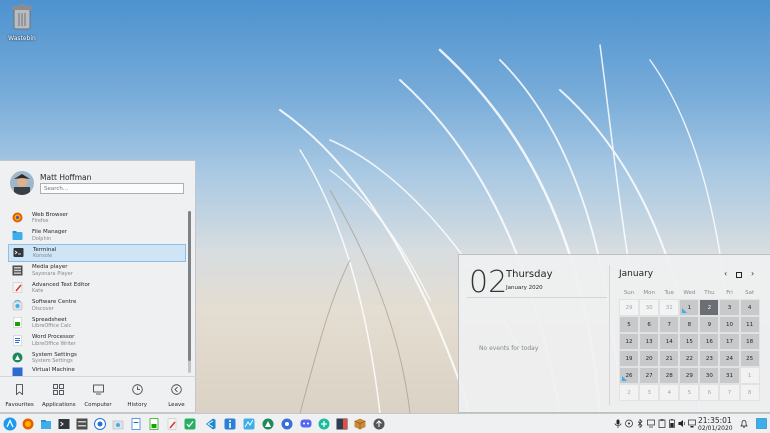 This screenshot has height=433, width=770. What do you see at coordinates (629, 423) in the screenshot?
I see `disc-icon` at bounding box center [629, 423].